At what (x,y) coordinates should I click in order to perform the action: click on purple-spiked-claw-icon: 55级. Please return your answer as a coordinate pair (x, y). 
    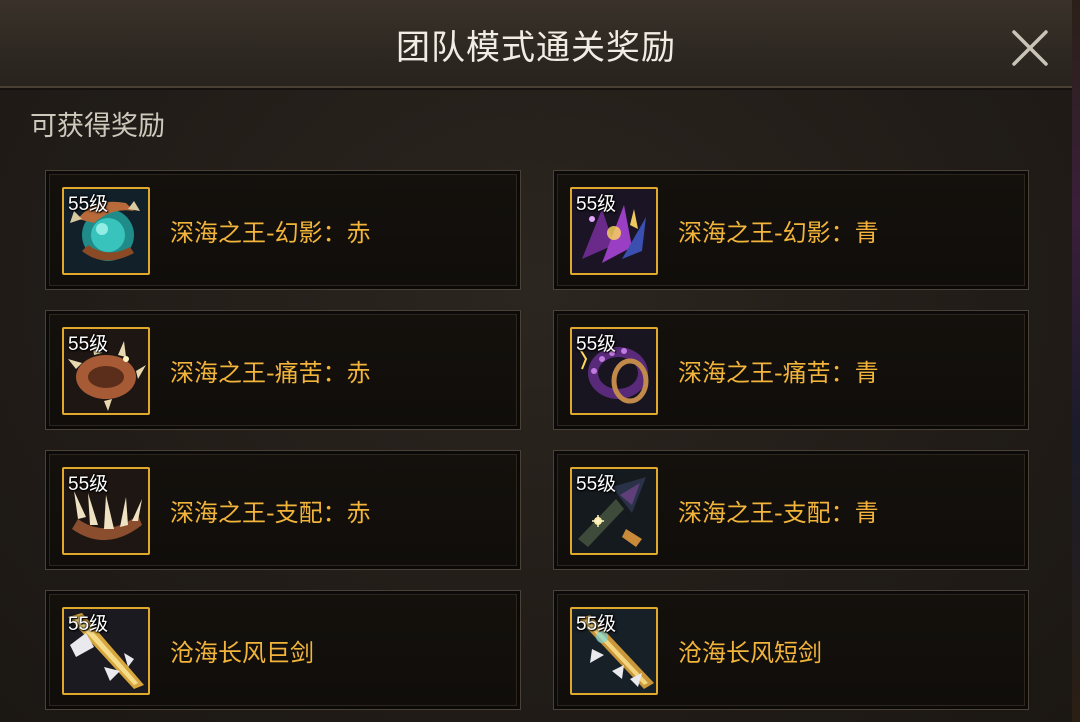
    Looking at the image, I should click on (614, 231).